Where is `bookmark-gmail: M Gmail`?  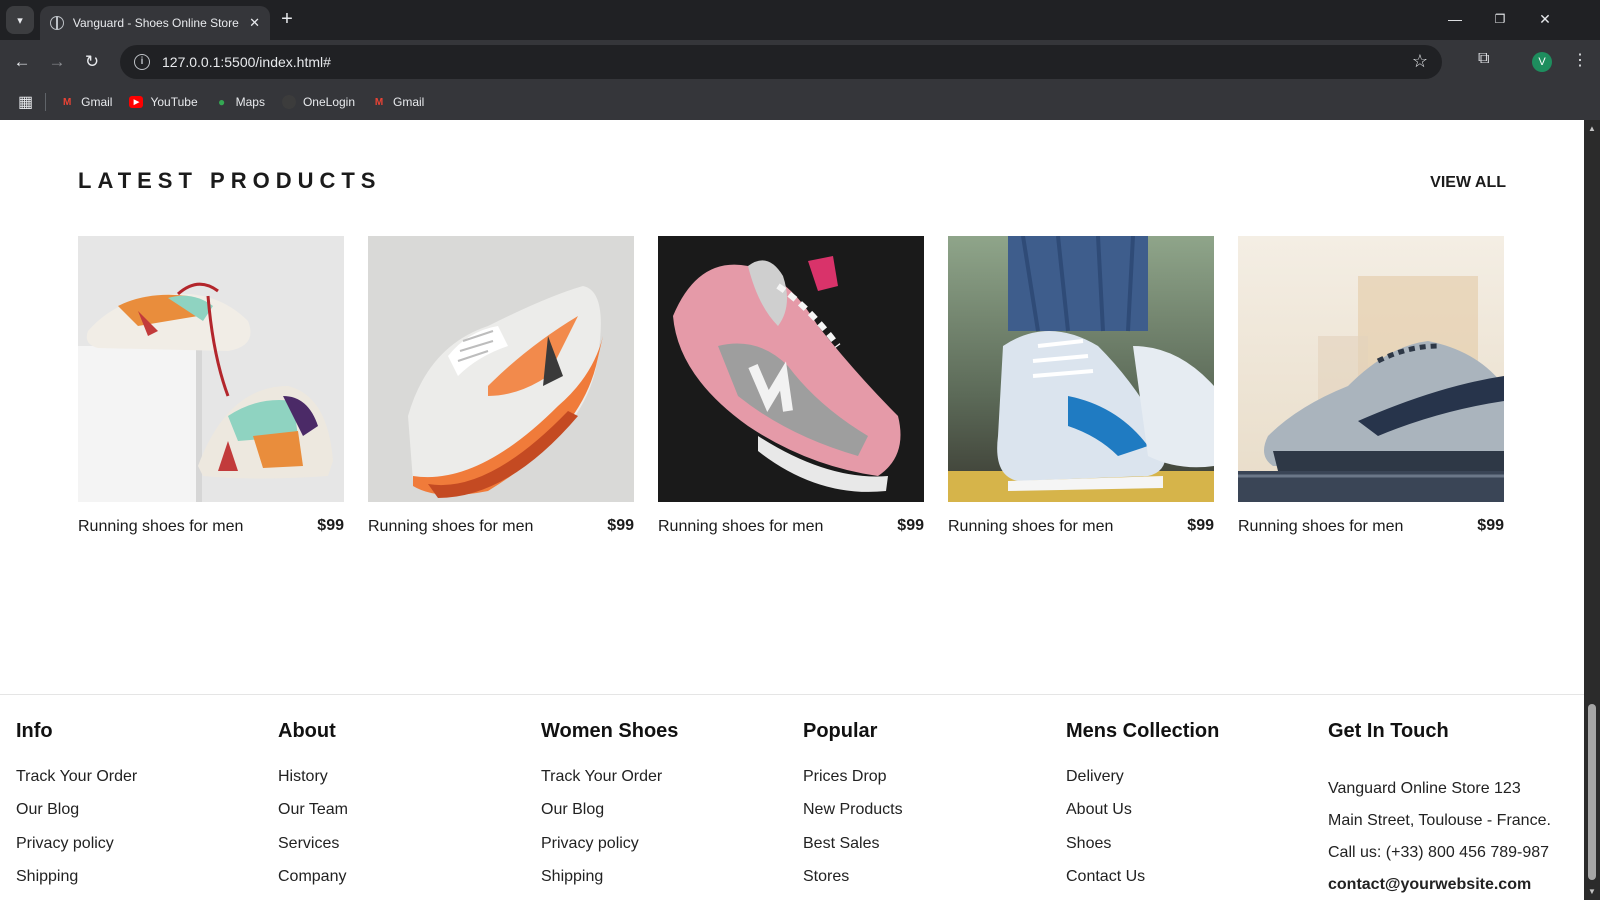 bookmark-gmail: M Gmail is located at coordinates (86, 102).